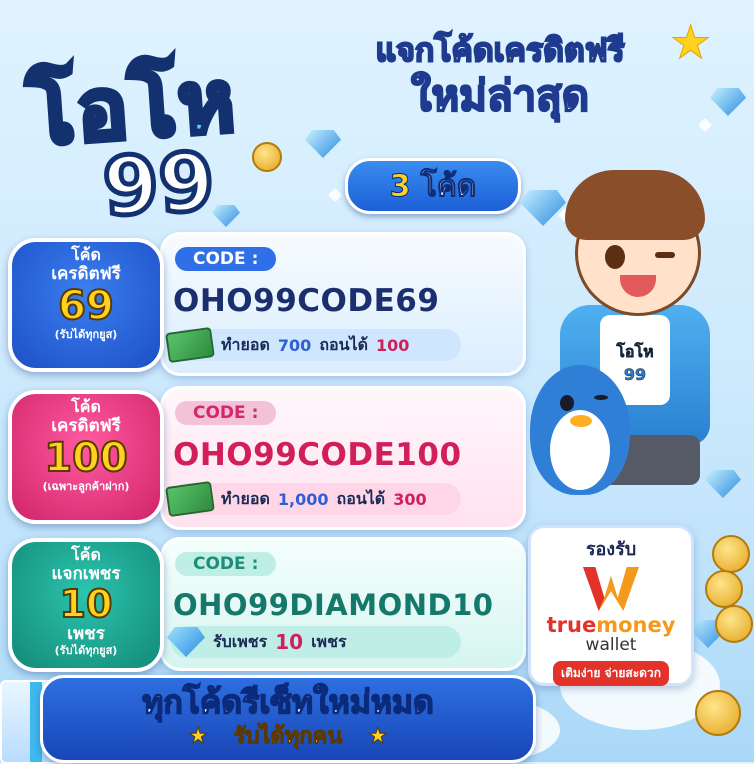  What do you see at coordinates (86, 486) in the screenshot?
I see `badge-note: (เฉพาะลูกค้าฝาก)` at bounding box center [86, 486].